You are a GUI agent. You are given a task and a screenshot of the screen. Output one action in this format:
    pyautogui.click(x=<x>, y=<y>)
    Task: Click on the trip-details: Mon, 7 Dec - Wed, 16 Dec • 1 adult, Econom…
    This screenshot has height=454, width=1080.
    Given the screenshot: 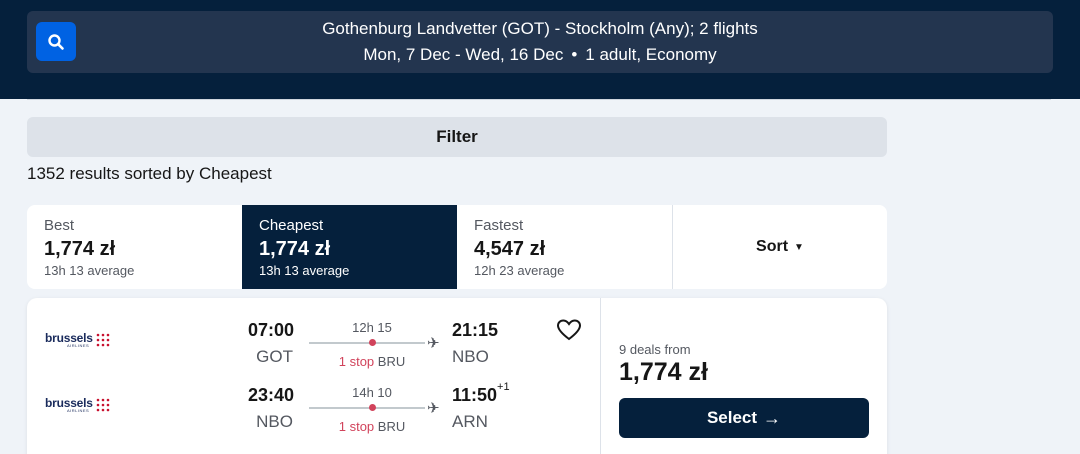 What is the action you would take?
    pyautogui.click(x=540, y=55)
    